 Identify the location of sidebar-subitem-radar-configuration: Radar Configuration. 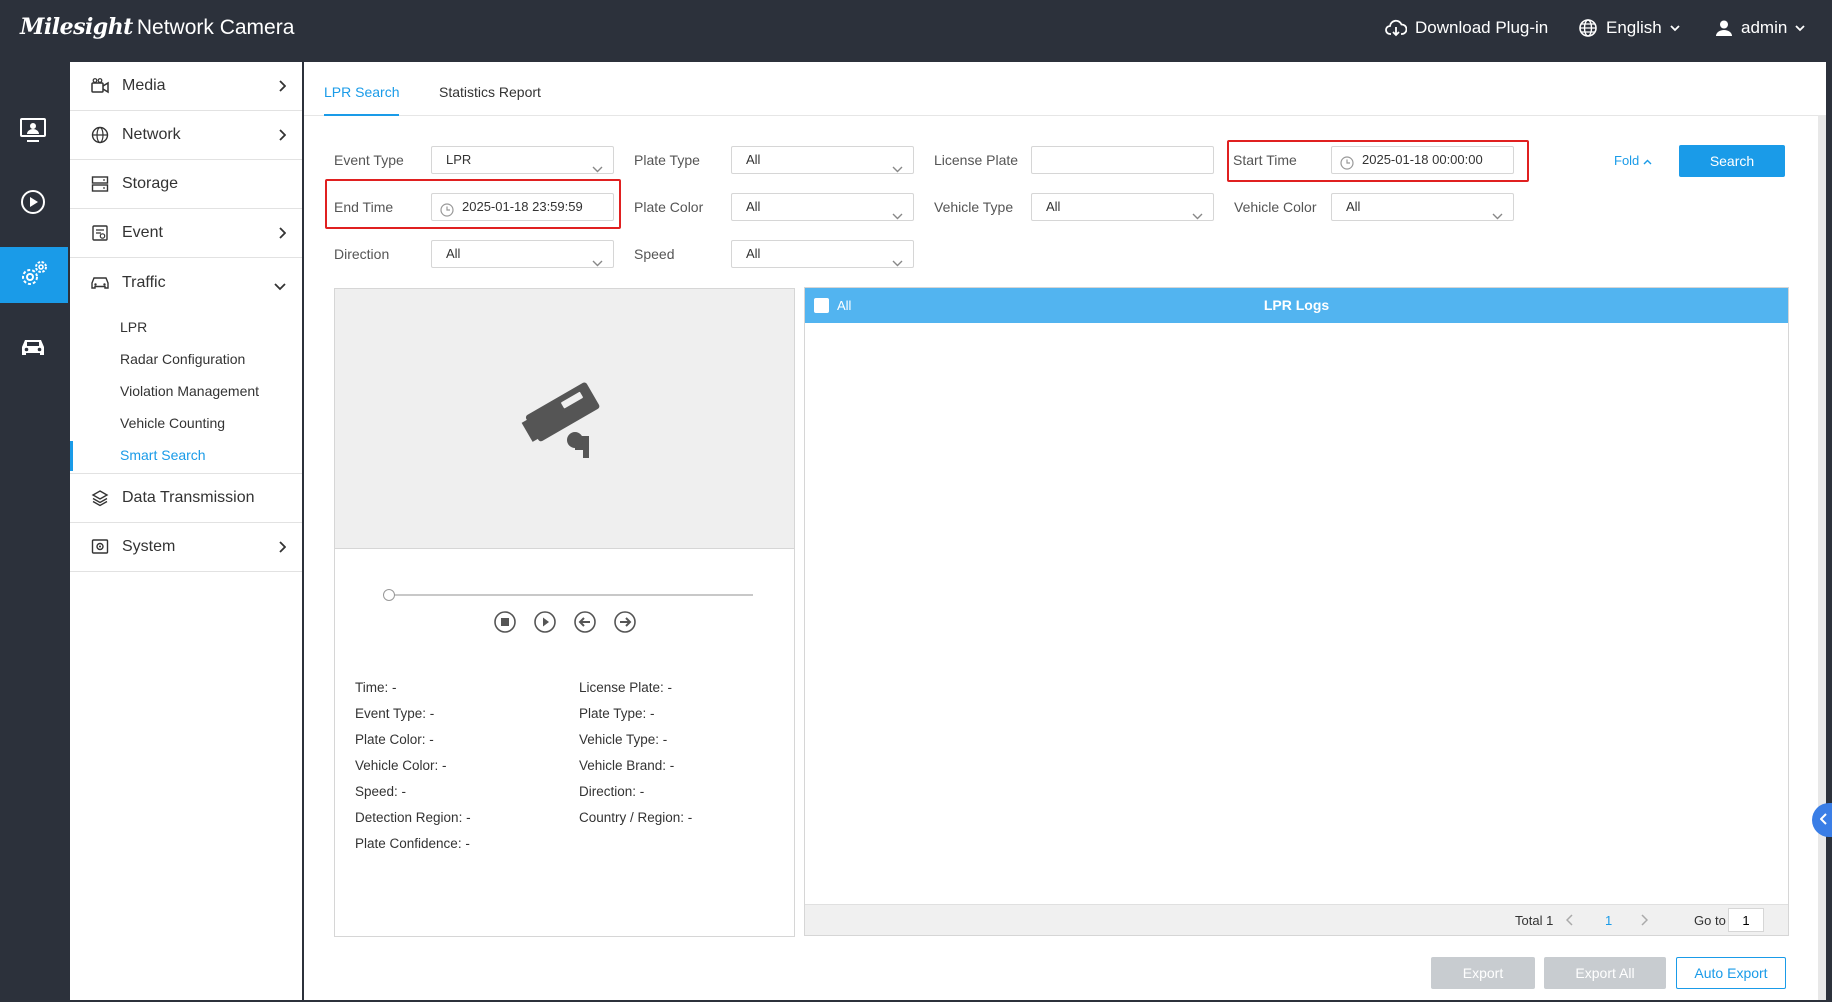
(186, 359).